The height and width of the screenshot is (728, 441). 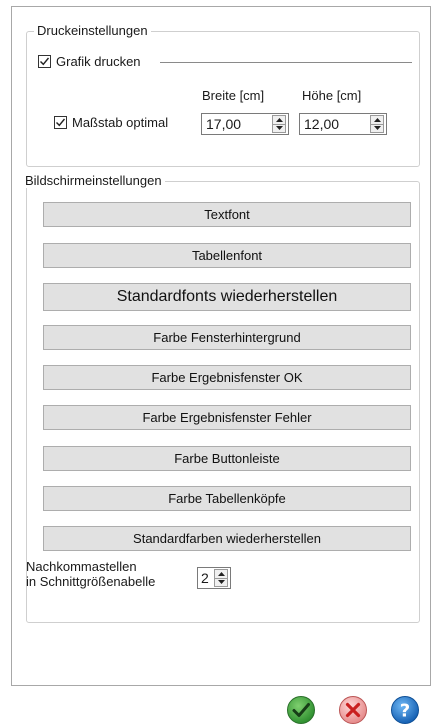 I want to click on screen-settings-title: Bildschirmeinstellungen, so click(x=93, y=180).